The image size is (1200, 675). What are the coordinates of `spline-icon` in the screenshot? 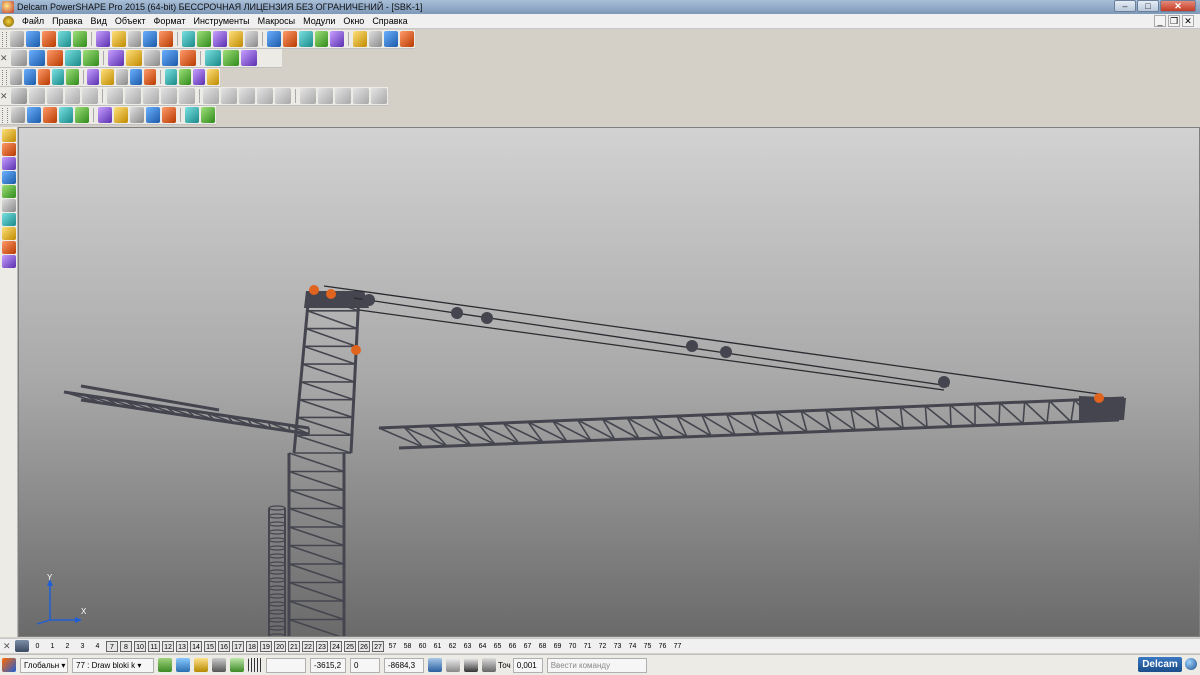 It's located at (290, 39).